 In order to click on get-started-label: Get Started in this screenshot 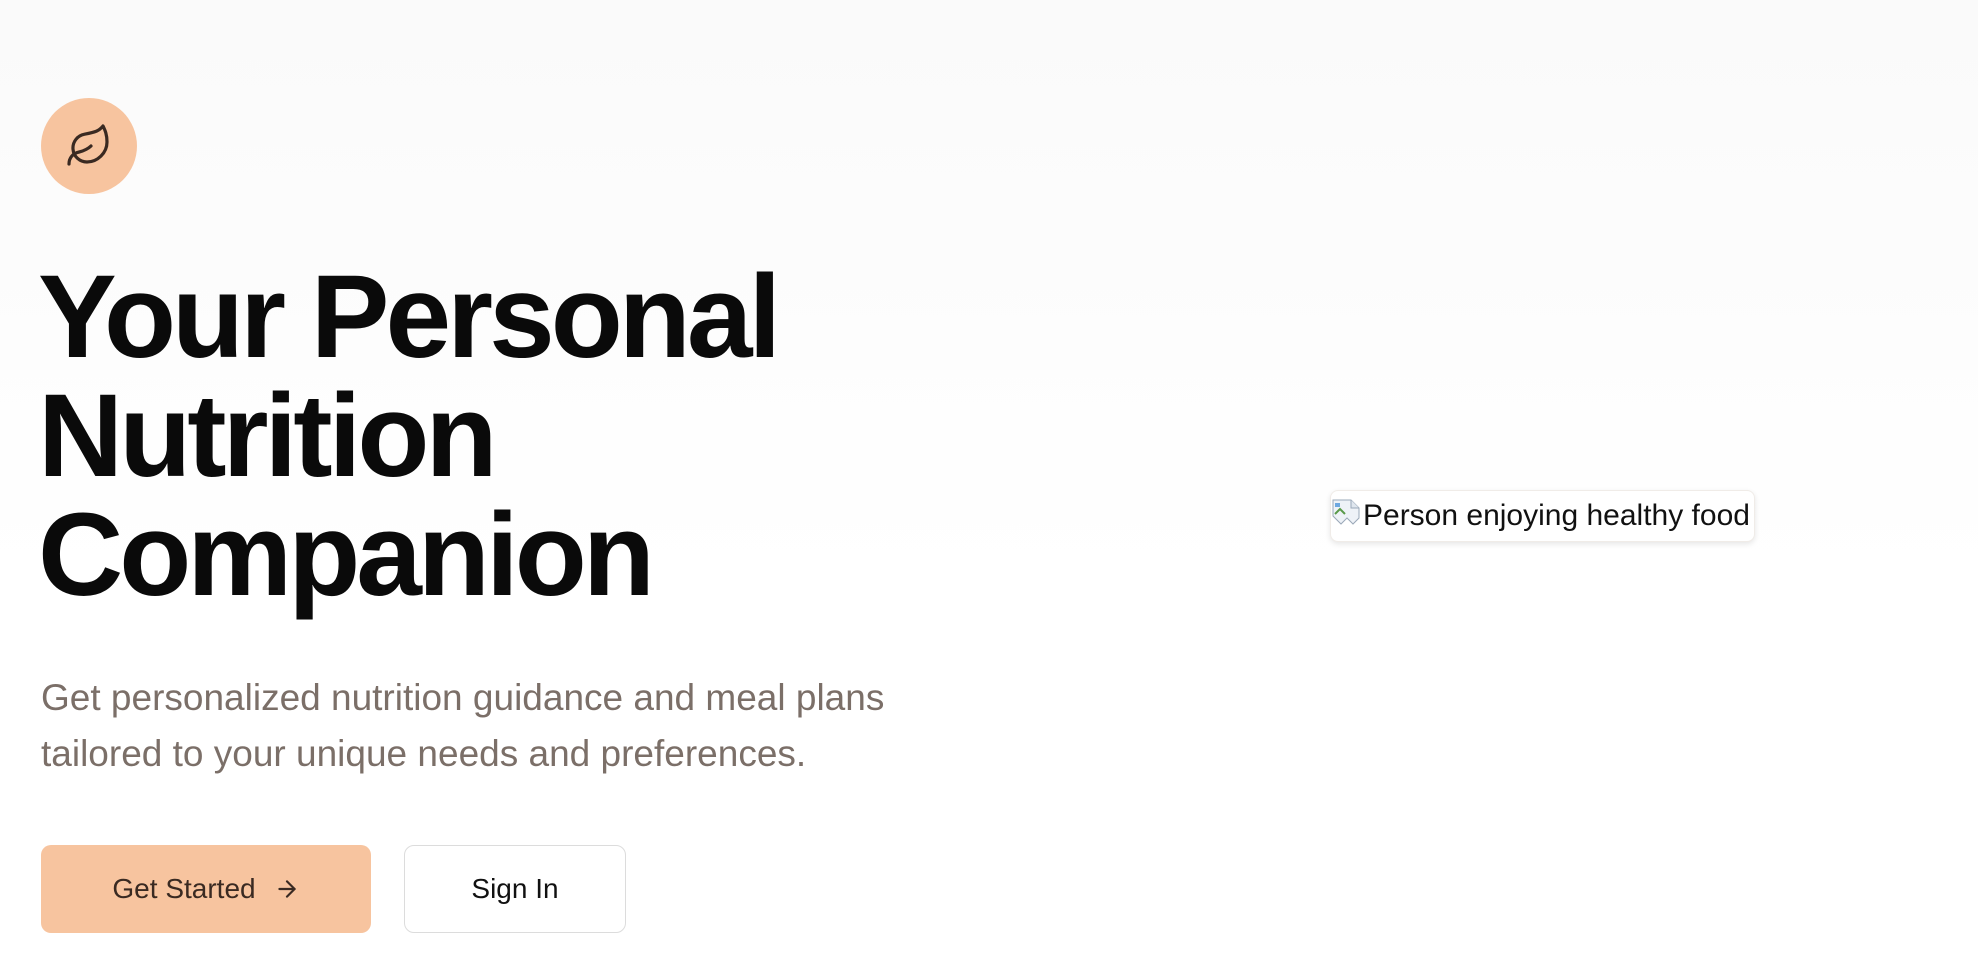, I will do `click(184, 888)`.